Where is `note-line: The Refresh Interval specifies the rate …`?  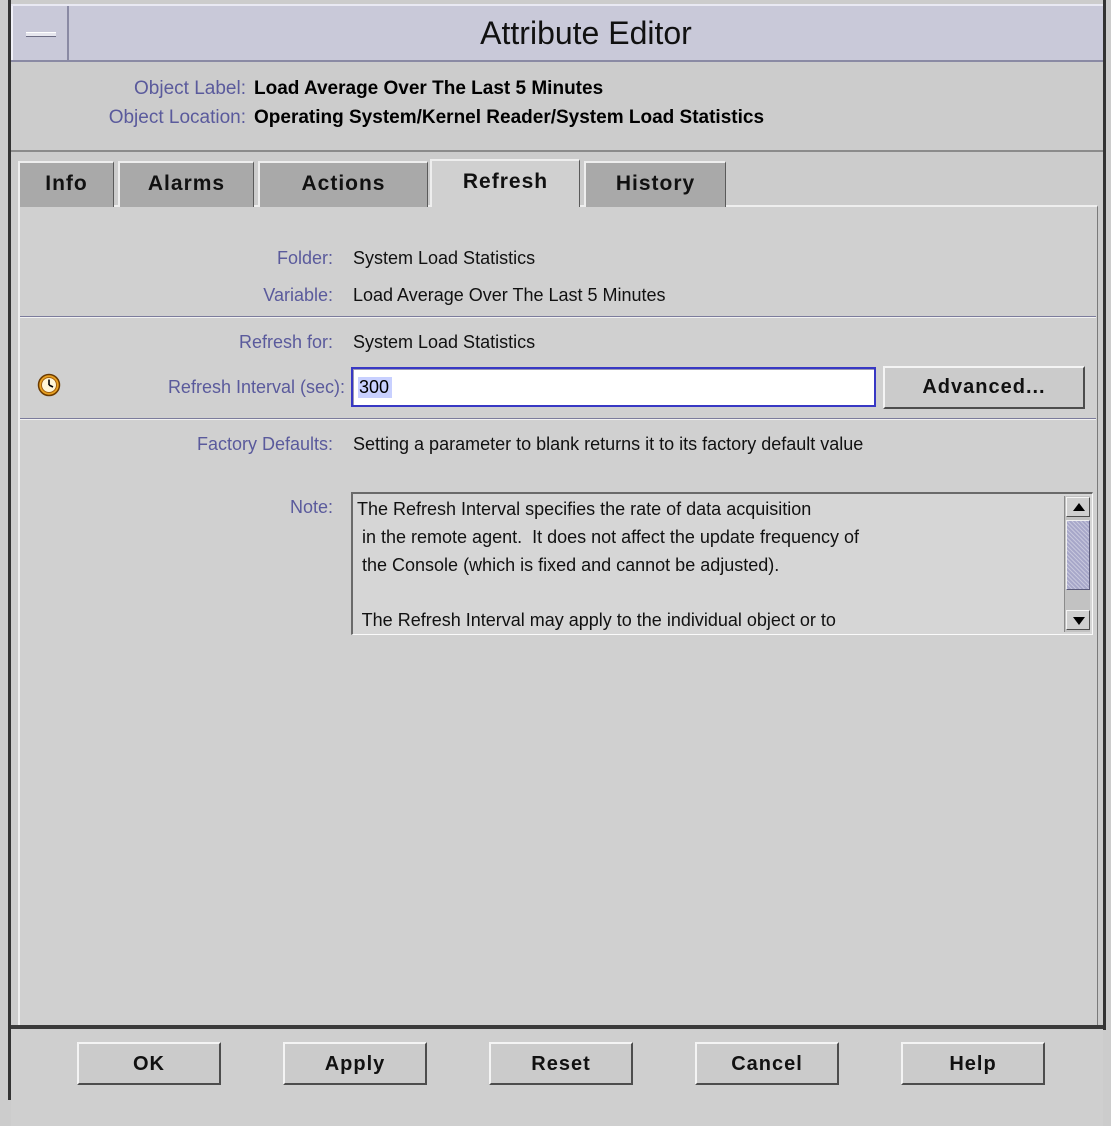 note-line: The Refresh Interval specifies the rate … is located at coordinates (584, 509).